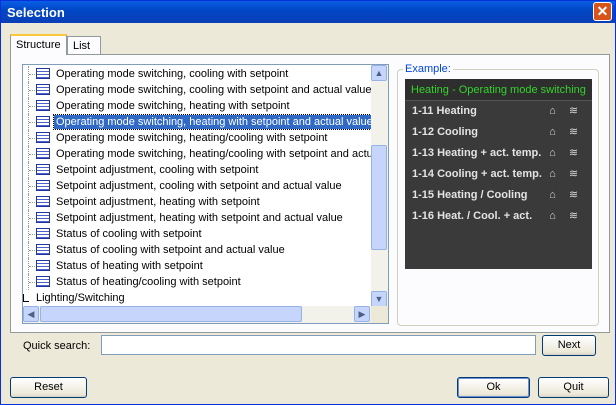 The height and width of the screenshot is (405, 616). I want to click on tree-horizontal-scrollbar: ◀ ▶, so click(197, 314).